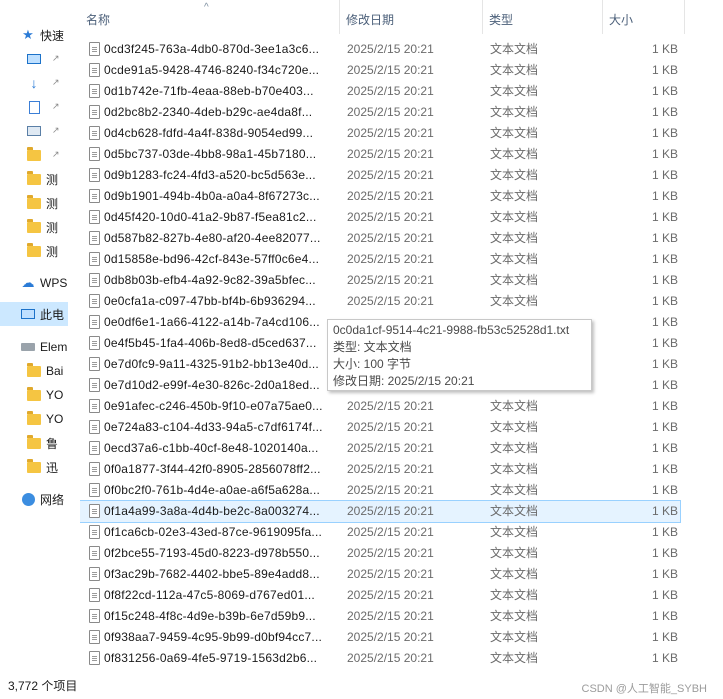 The height and width of the screenshot is (699, 723). Describe the element at coordinates (34, 395) in the screenshot. I see `nav-item-14: YO` at that location.